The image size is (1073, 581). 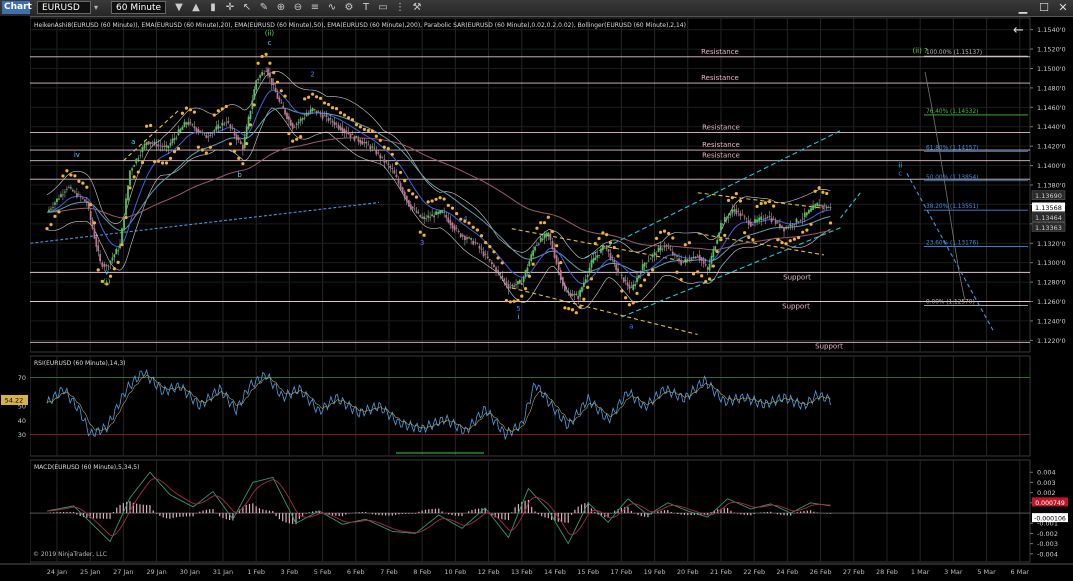 I want to click on x-tick-label: 15 Feb, so click(x=588, y=572).